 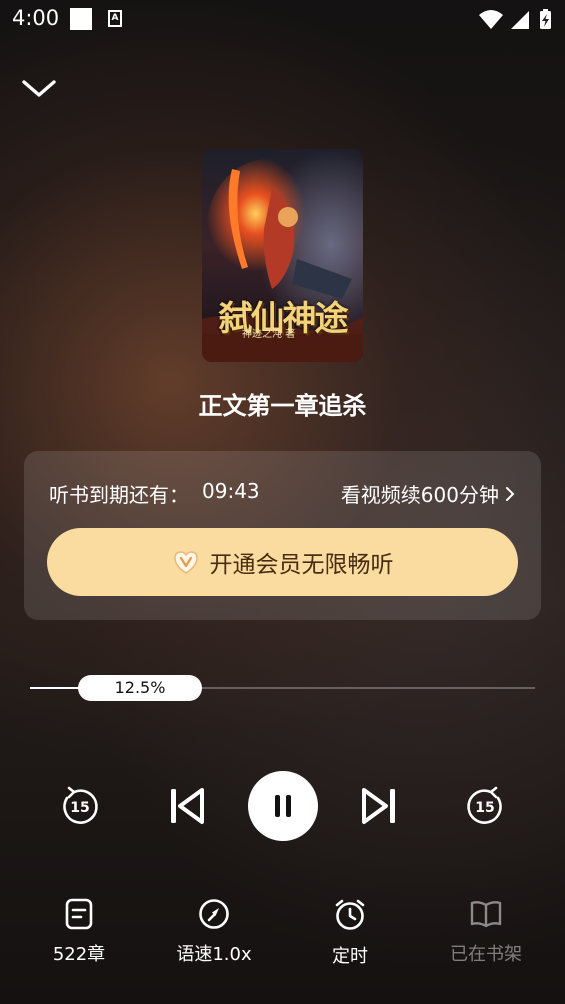 What do you see at coordinates (419, 495) in the screenshot?
I see `watch-video-label: 看视频续600分钟` at bounding box center [419, 495].